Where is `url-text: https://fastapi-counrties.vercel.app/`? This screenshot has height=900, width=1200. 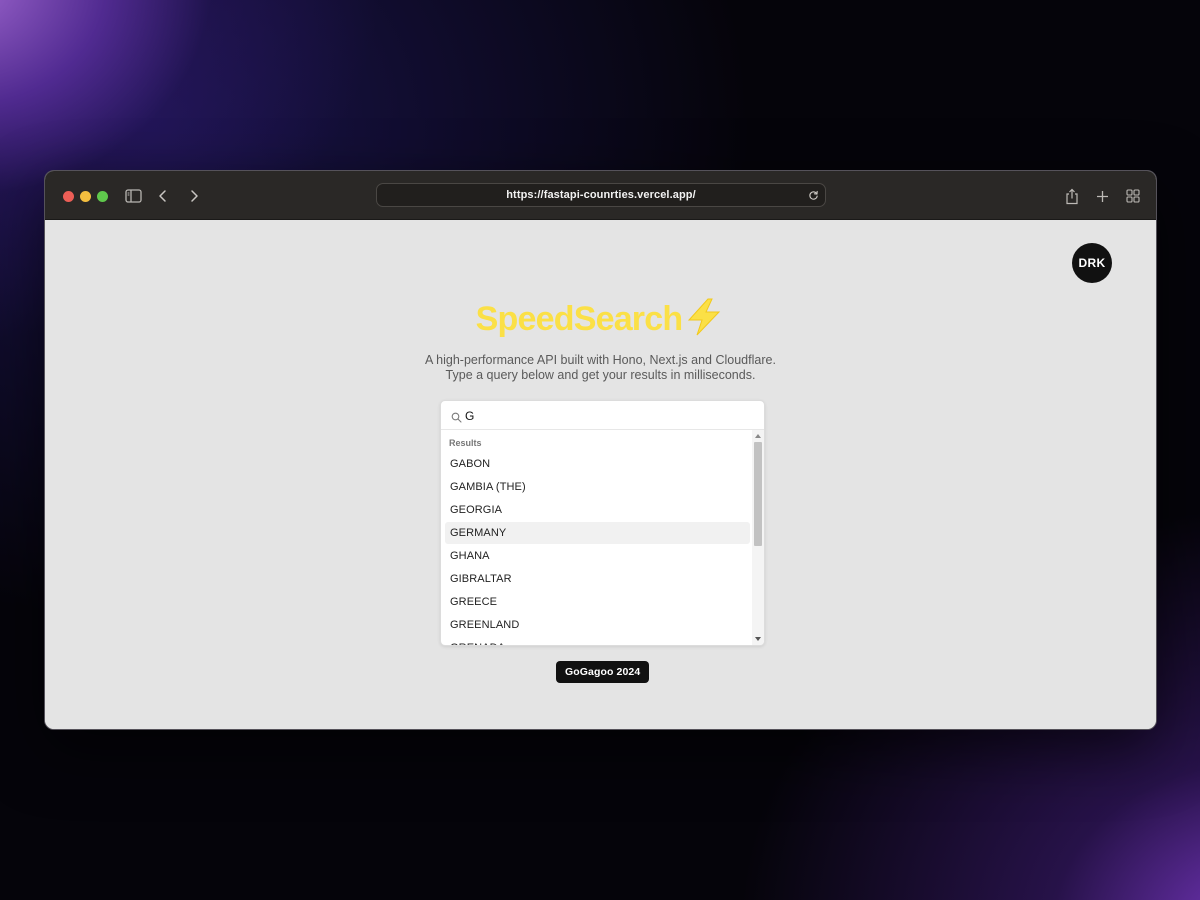 url-text: https://fastapi-counrties.vercel.app/ is located at coordinates (601, 195).